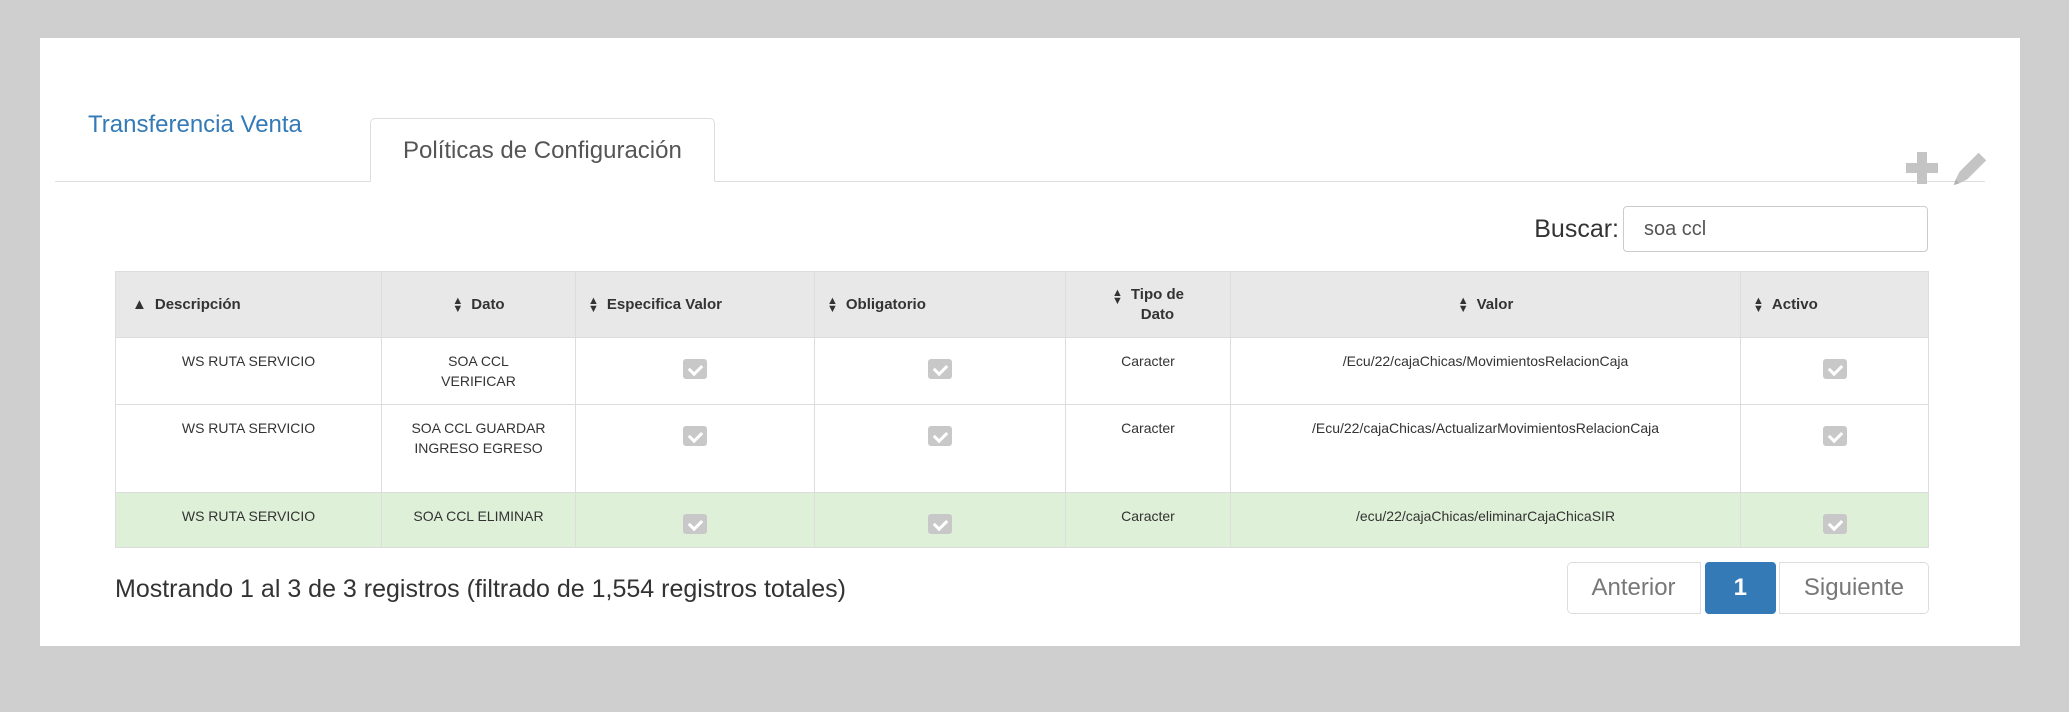 The width and height of the screenshot is (2069, 712). Describe the element at coordinates (1970, 168) in the screenshot. I see `pencil-icon` at that location.